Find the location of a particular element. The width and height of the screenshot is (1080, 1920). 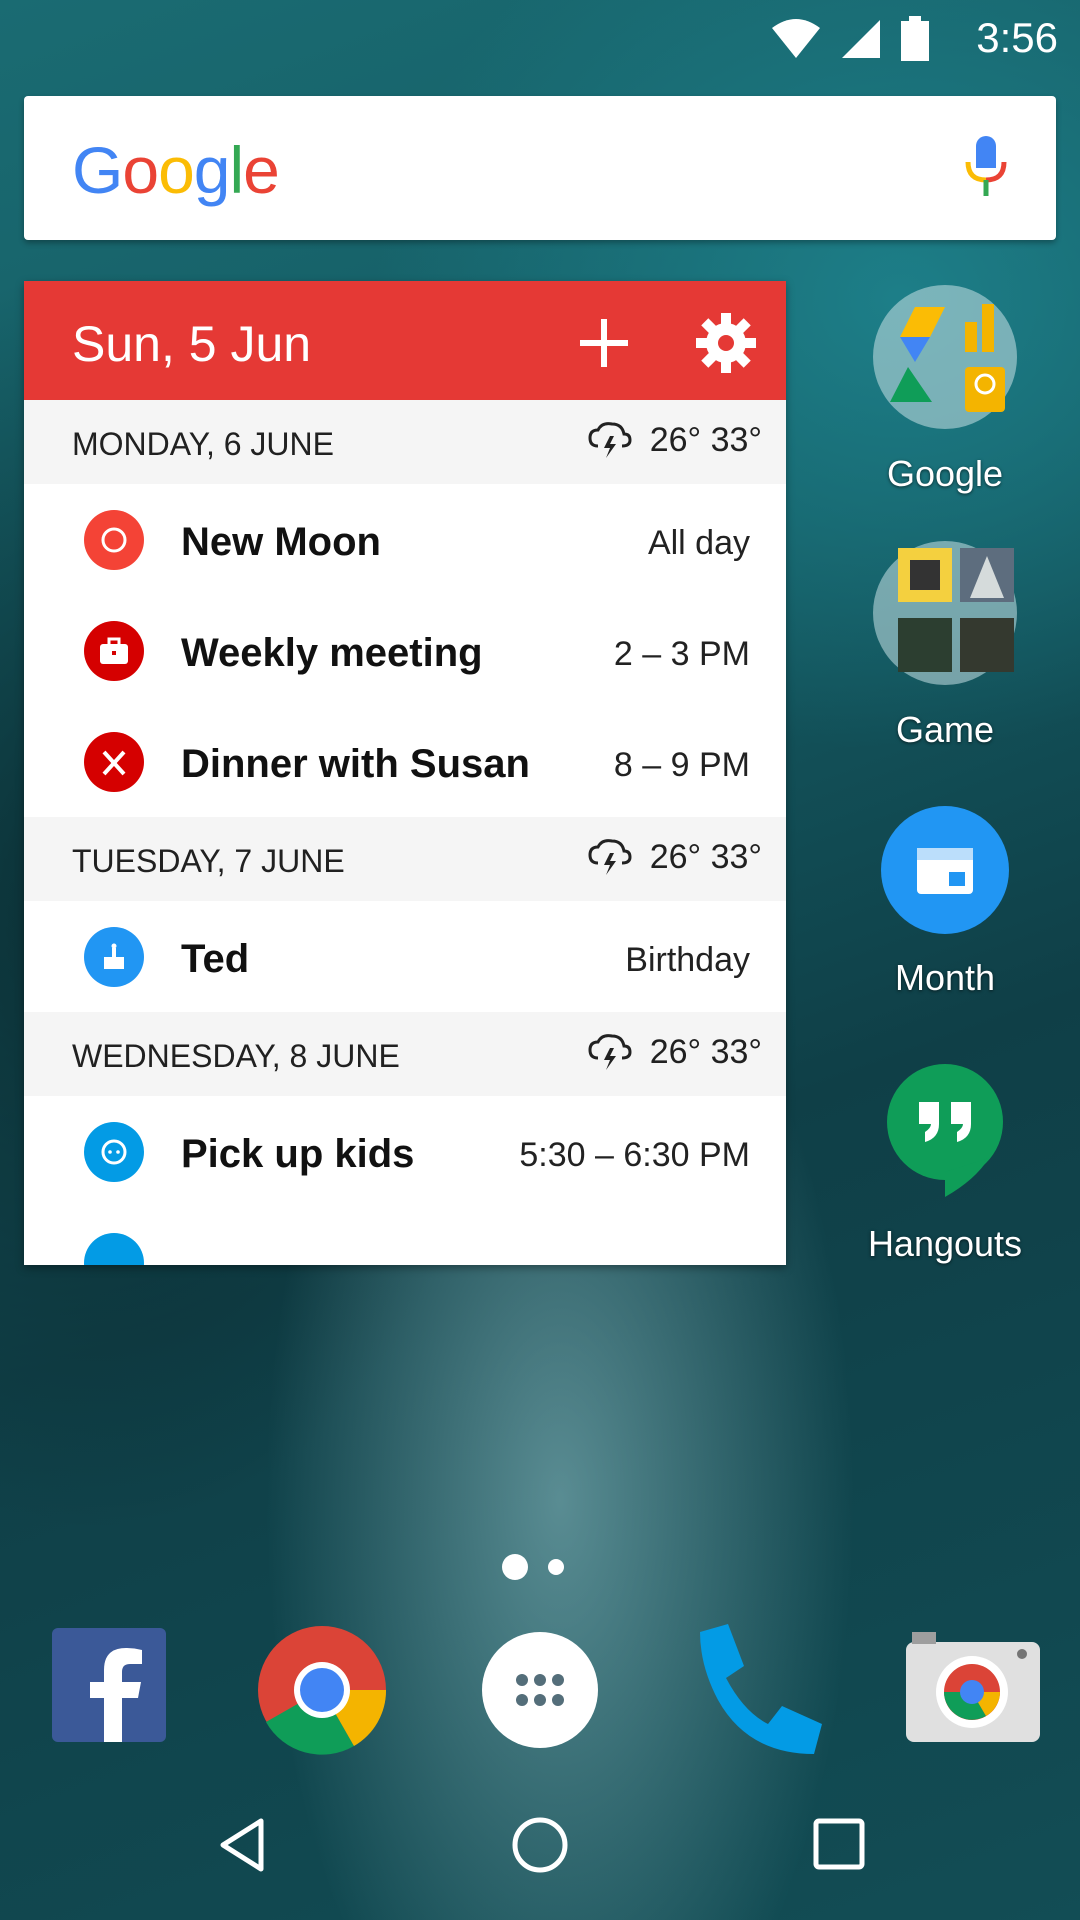

app-label: Month is located at coordinates (945, 977).